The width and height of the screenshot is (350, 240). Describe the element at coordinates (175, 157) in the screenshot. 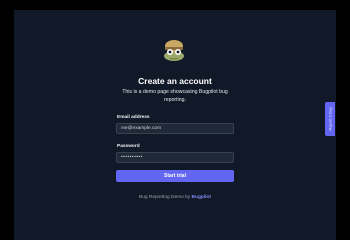

I see `password-field: ••••••••••` at that location.